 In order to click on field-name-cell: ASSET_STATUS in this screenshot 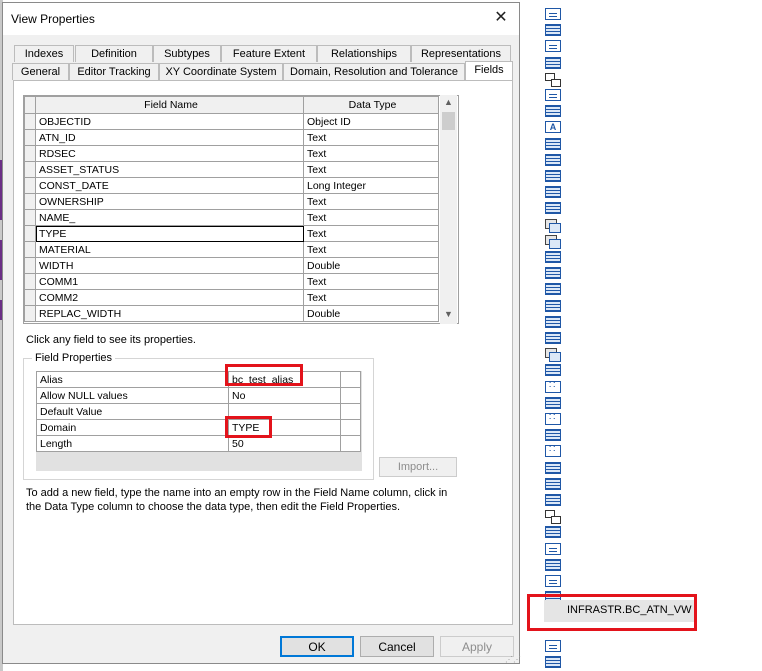, I will do `click(169, 169)`.